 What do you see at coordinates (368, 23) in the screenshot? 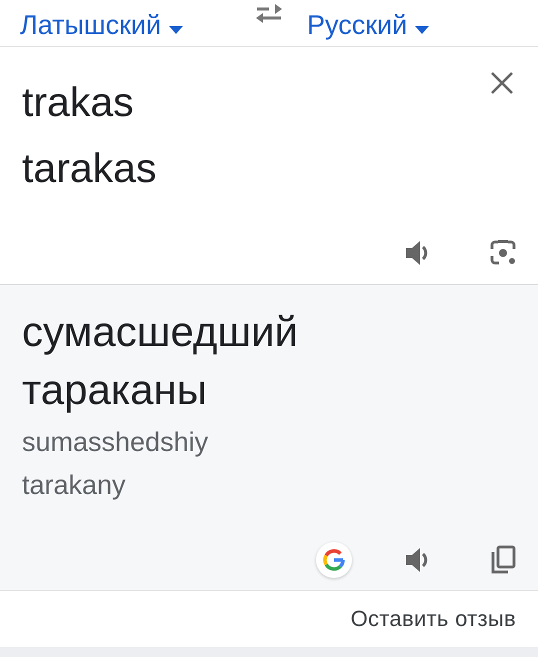
I see `target-language-selector: Русский` at bounding box center [368, 23].